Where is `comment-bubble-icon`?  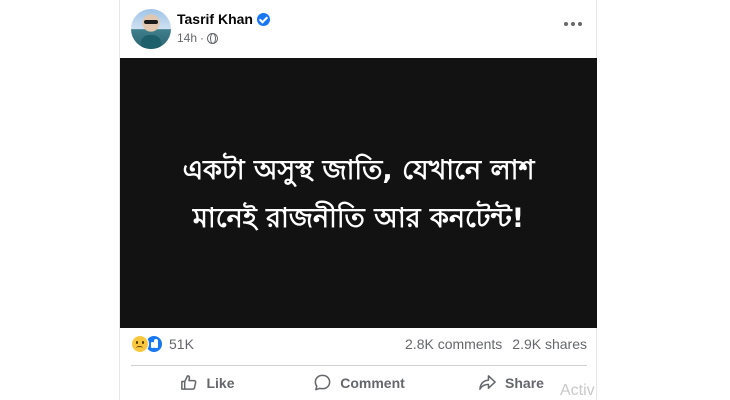
comment-bubble-icon is located at coordinates (322, 382).